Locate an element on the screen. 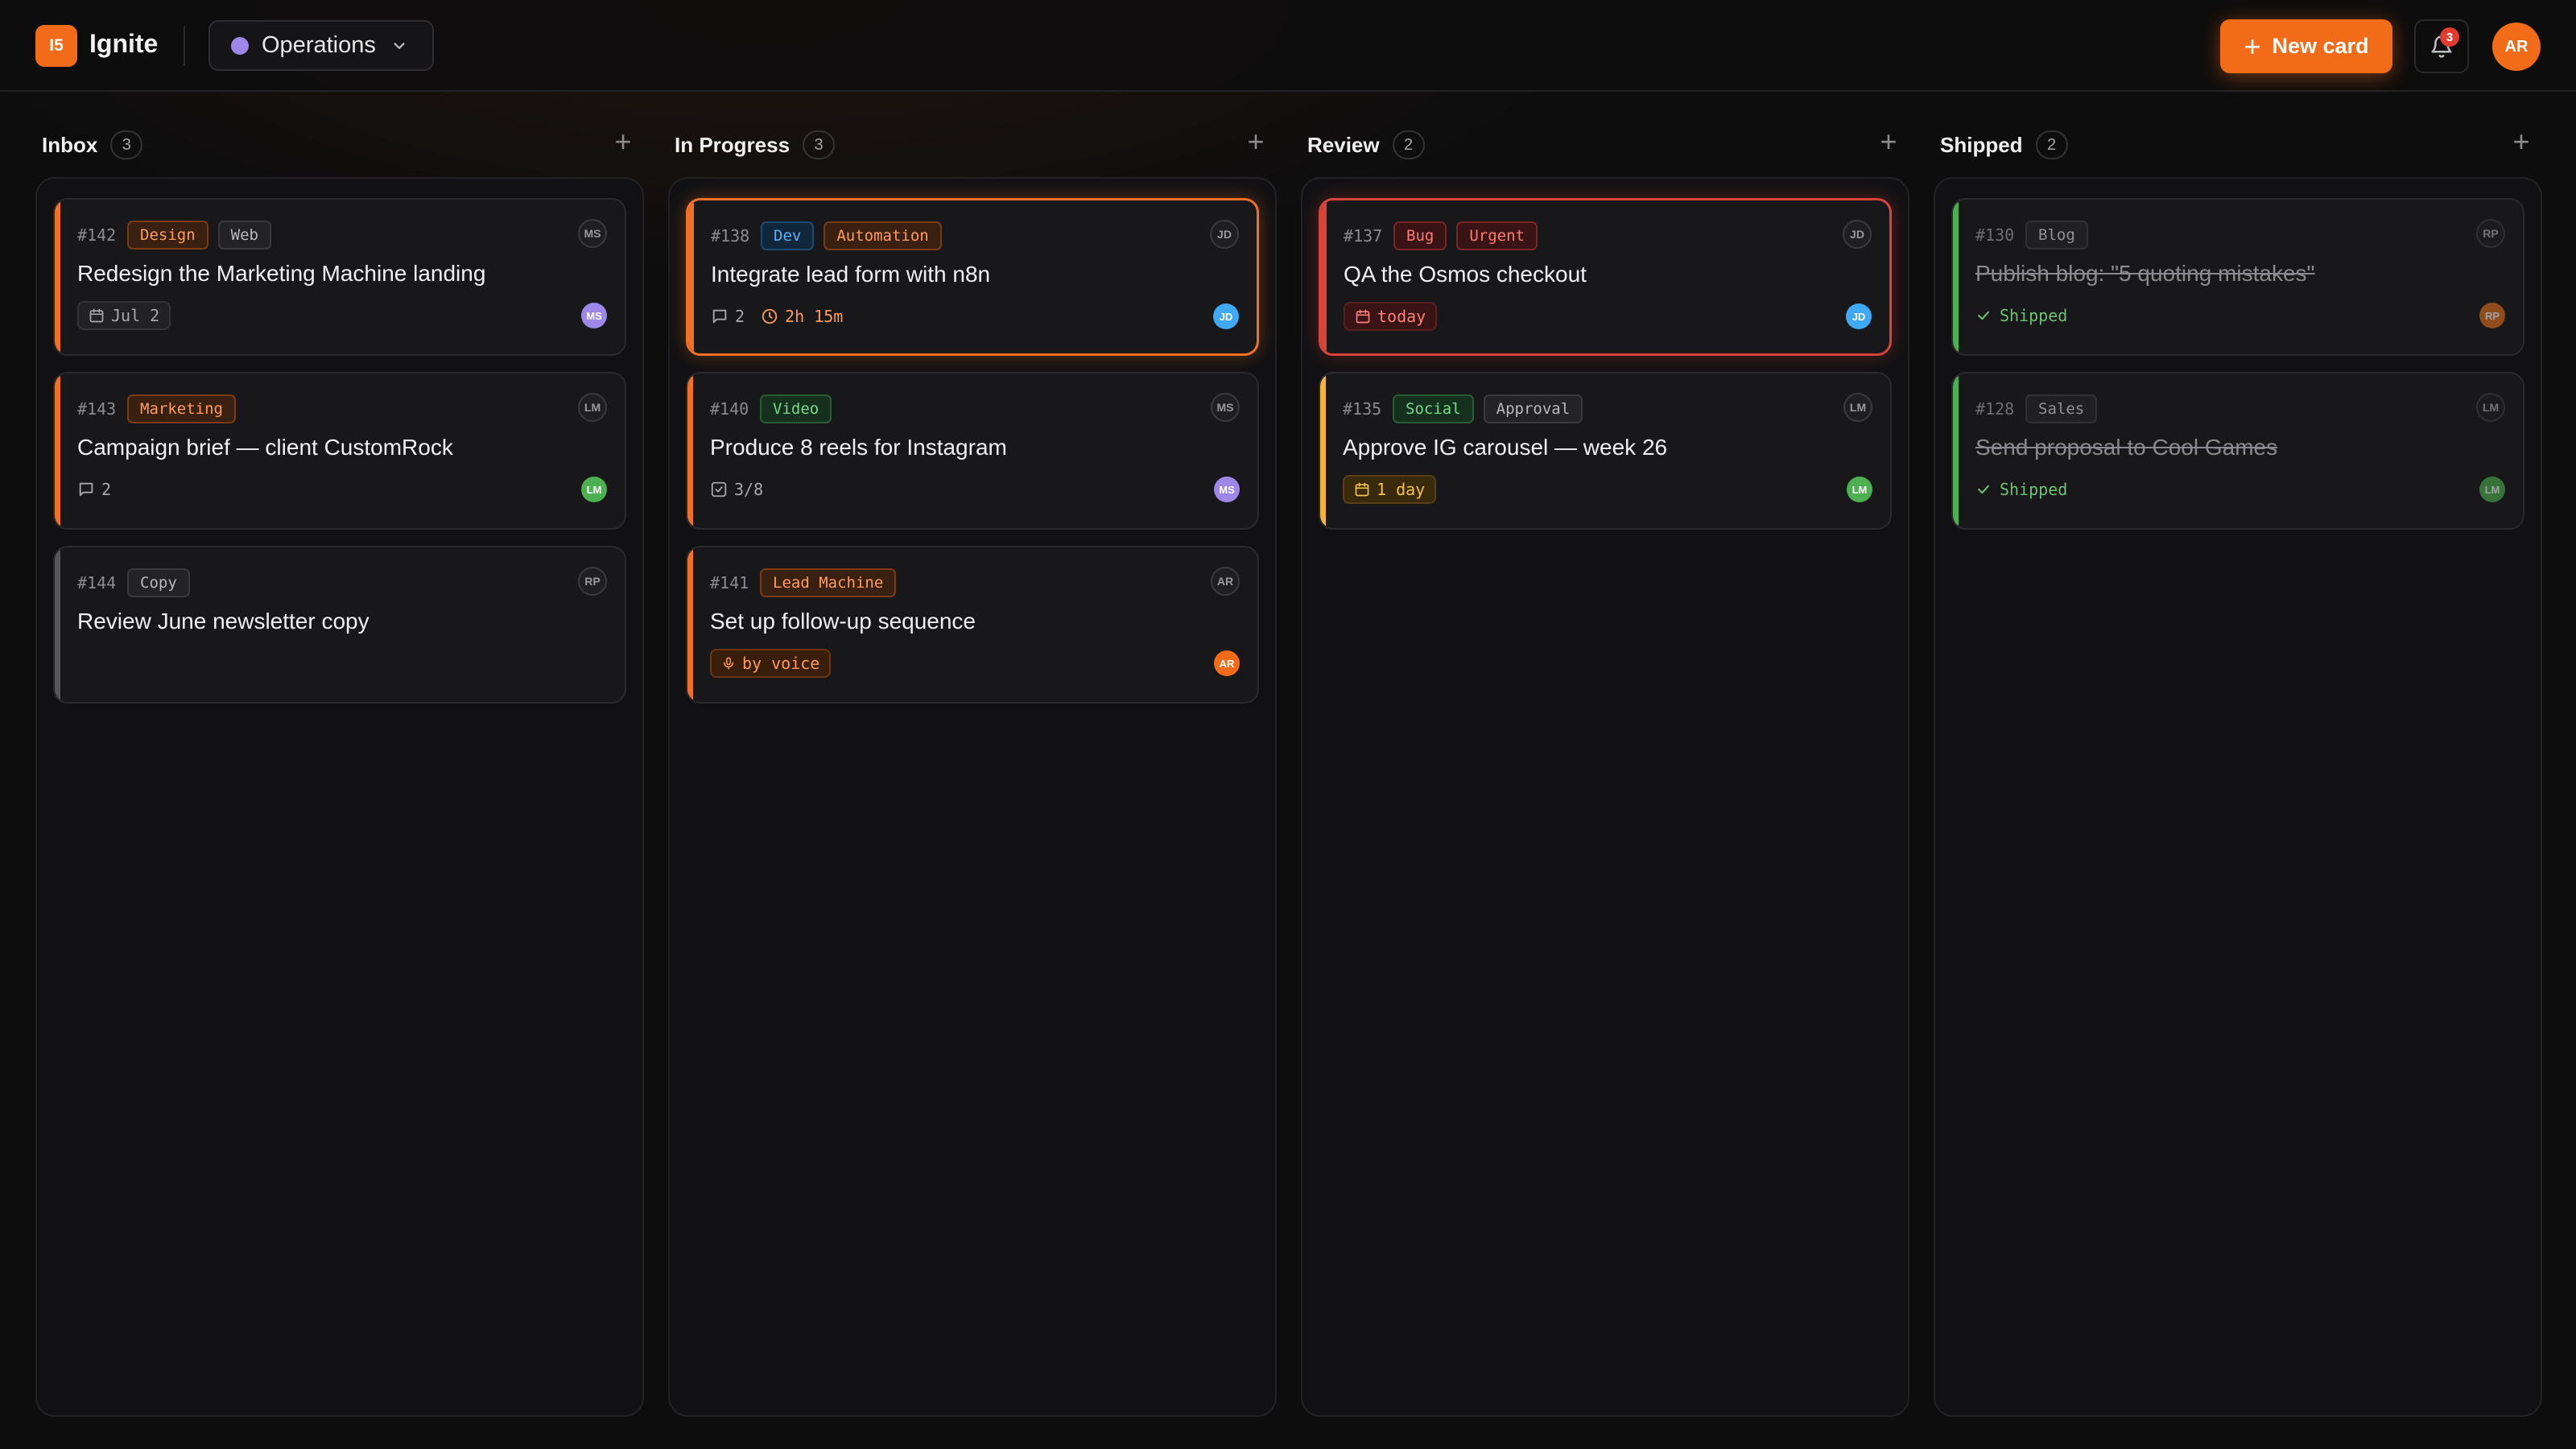 This screenshot has width=2576, height=1449. column-header: In Progress 3 is located at coordinates (755, 145).